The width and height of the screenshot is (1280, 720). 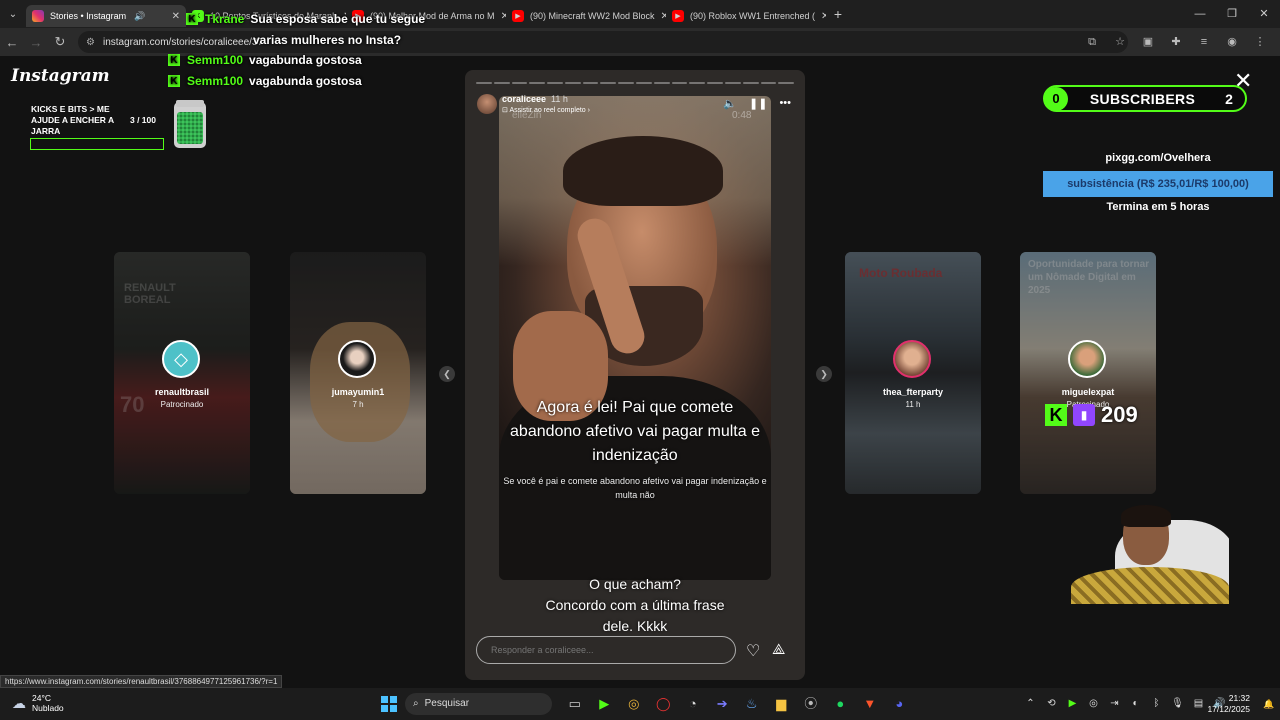 I want to click on media-icon: ≡, so click(x=1204, y=42).